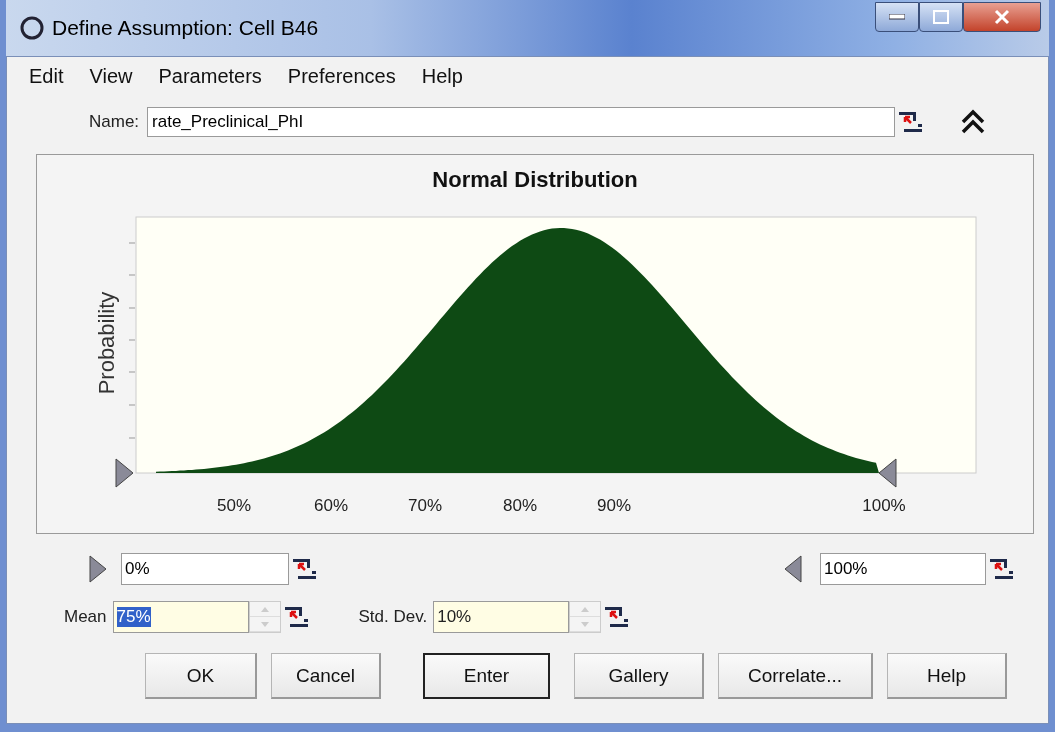 This screenshot has height=732, width=1055. I want to click on dialog-button: Cancel, so click(326, 676).